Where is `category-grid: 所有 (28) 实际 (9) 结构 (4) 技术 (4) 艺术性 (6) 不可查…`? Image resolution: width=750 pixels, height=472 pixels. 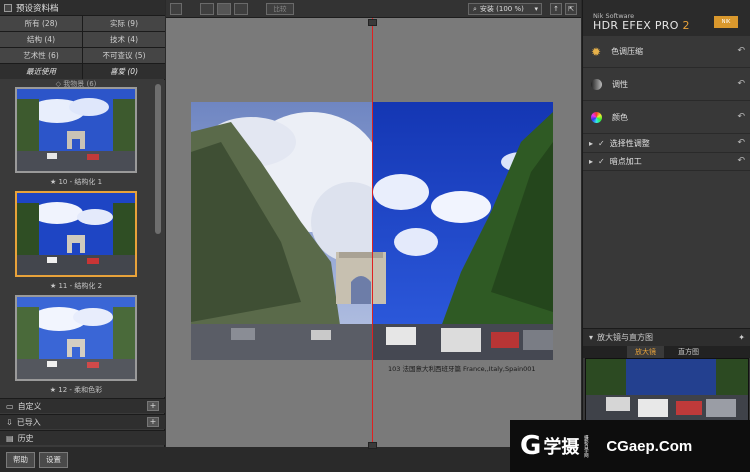
category-grid: 所有 (28) 实际 (9) 结构 (4) 技术 (4) 艺术性 (6) 不可查… is located at coordinates (82, 47).